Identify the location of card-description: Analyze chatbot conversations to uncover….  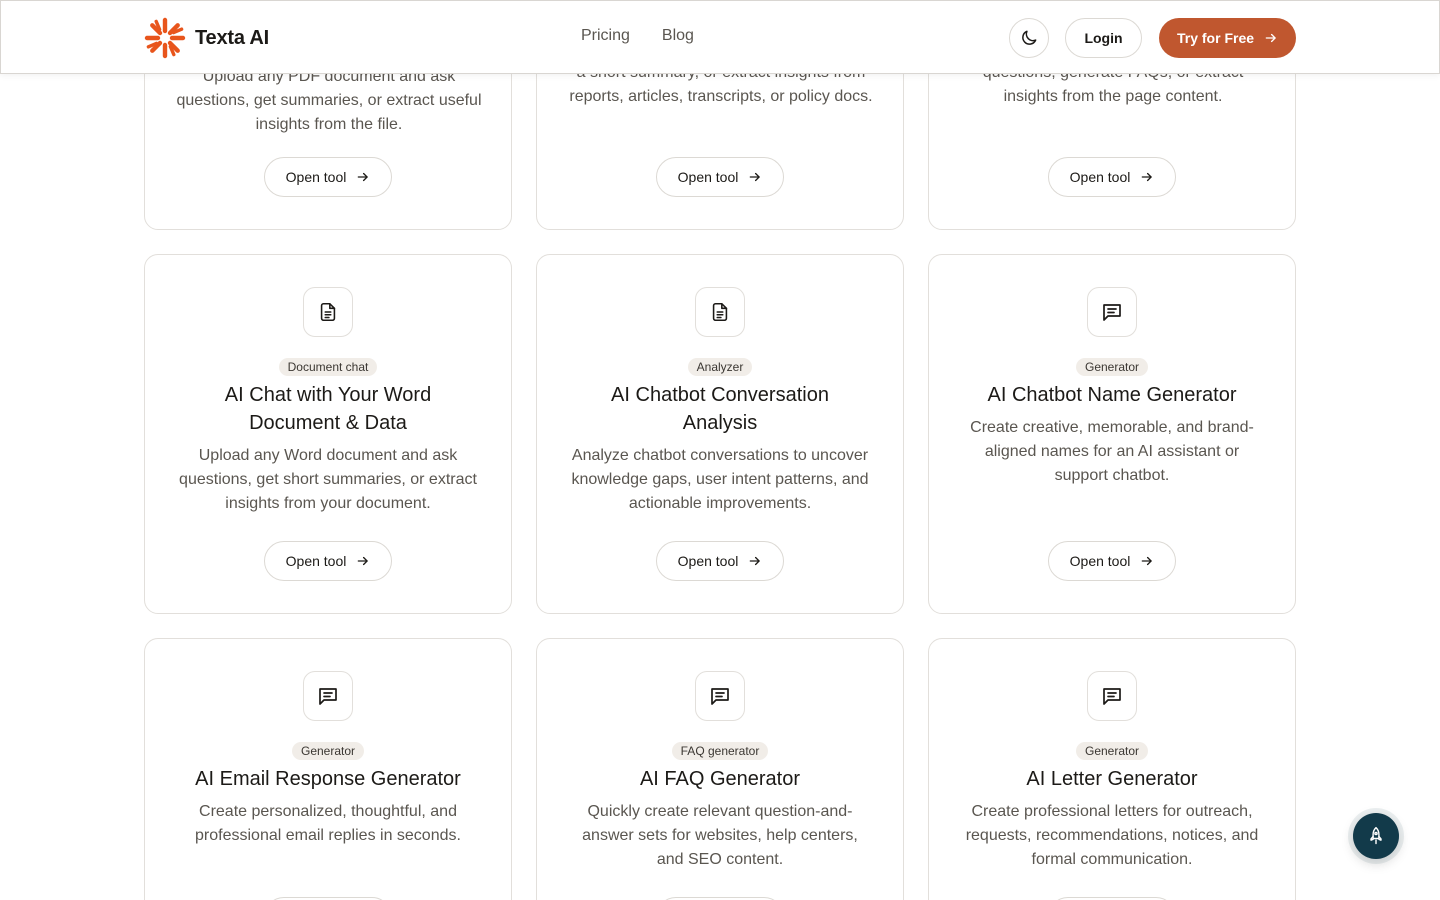
(720, 479).